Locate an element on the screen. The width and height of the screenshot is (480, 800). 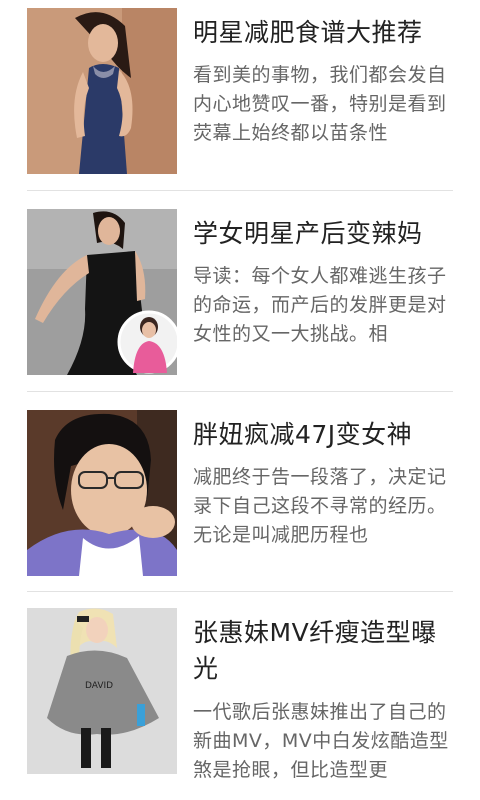
article-summary: 导读：每个女人都难逃生孩子的命运，而产后的发胖更是对女性的又一大挑战。相 is located at coordinates (320, 305).